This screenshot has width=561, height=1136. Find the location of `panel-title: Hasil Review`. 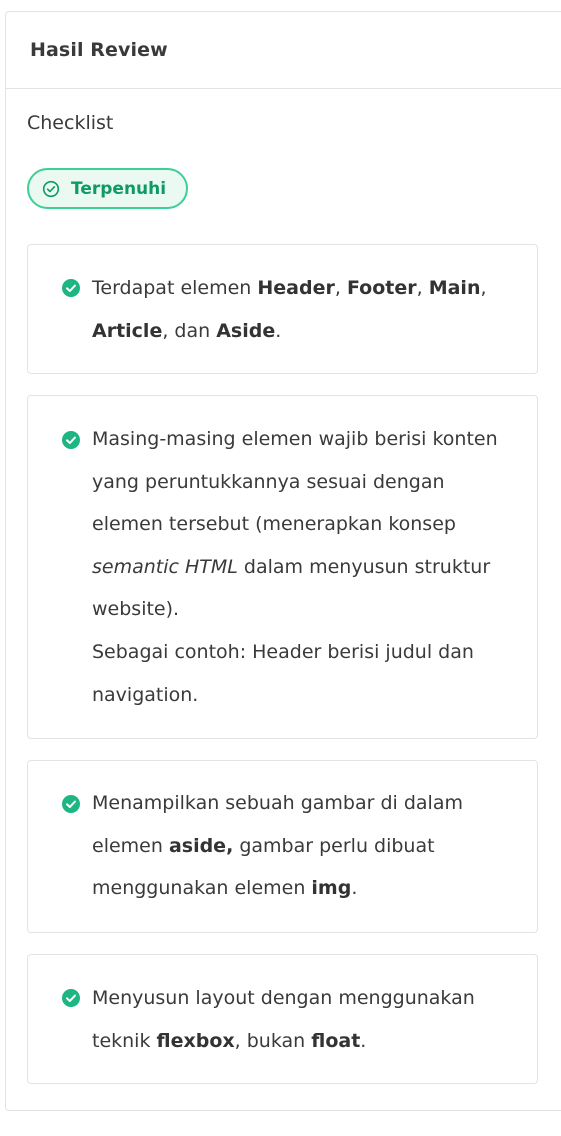

panel-title: Hasil Review is located at coordinates (99, 50).